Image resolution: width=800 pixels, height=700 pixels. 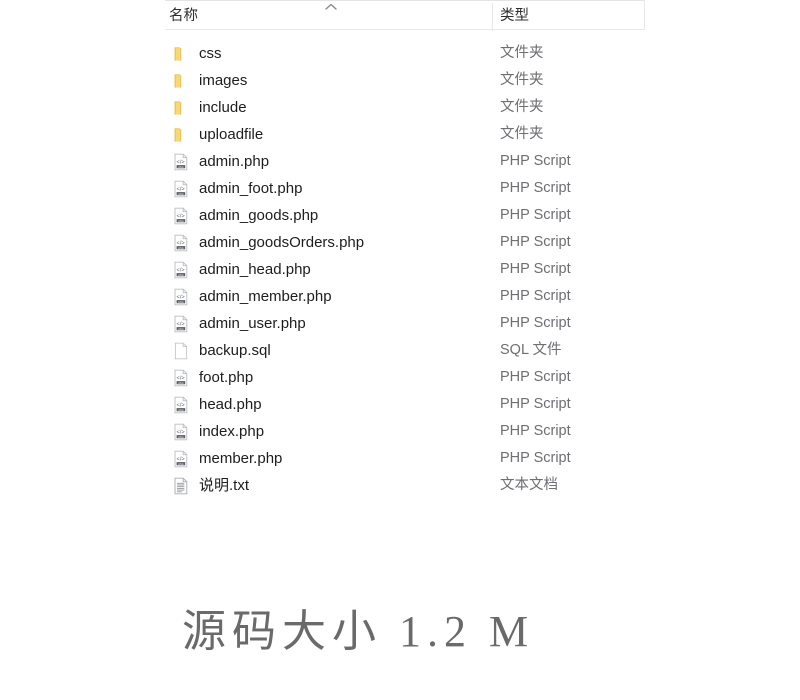 I want to click on file-name: admin_goodsOrders.php, so click(x=281, y=242).